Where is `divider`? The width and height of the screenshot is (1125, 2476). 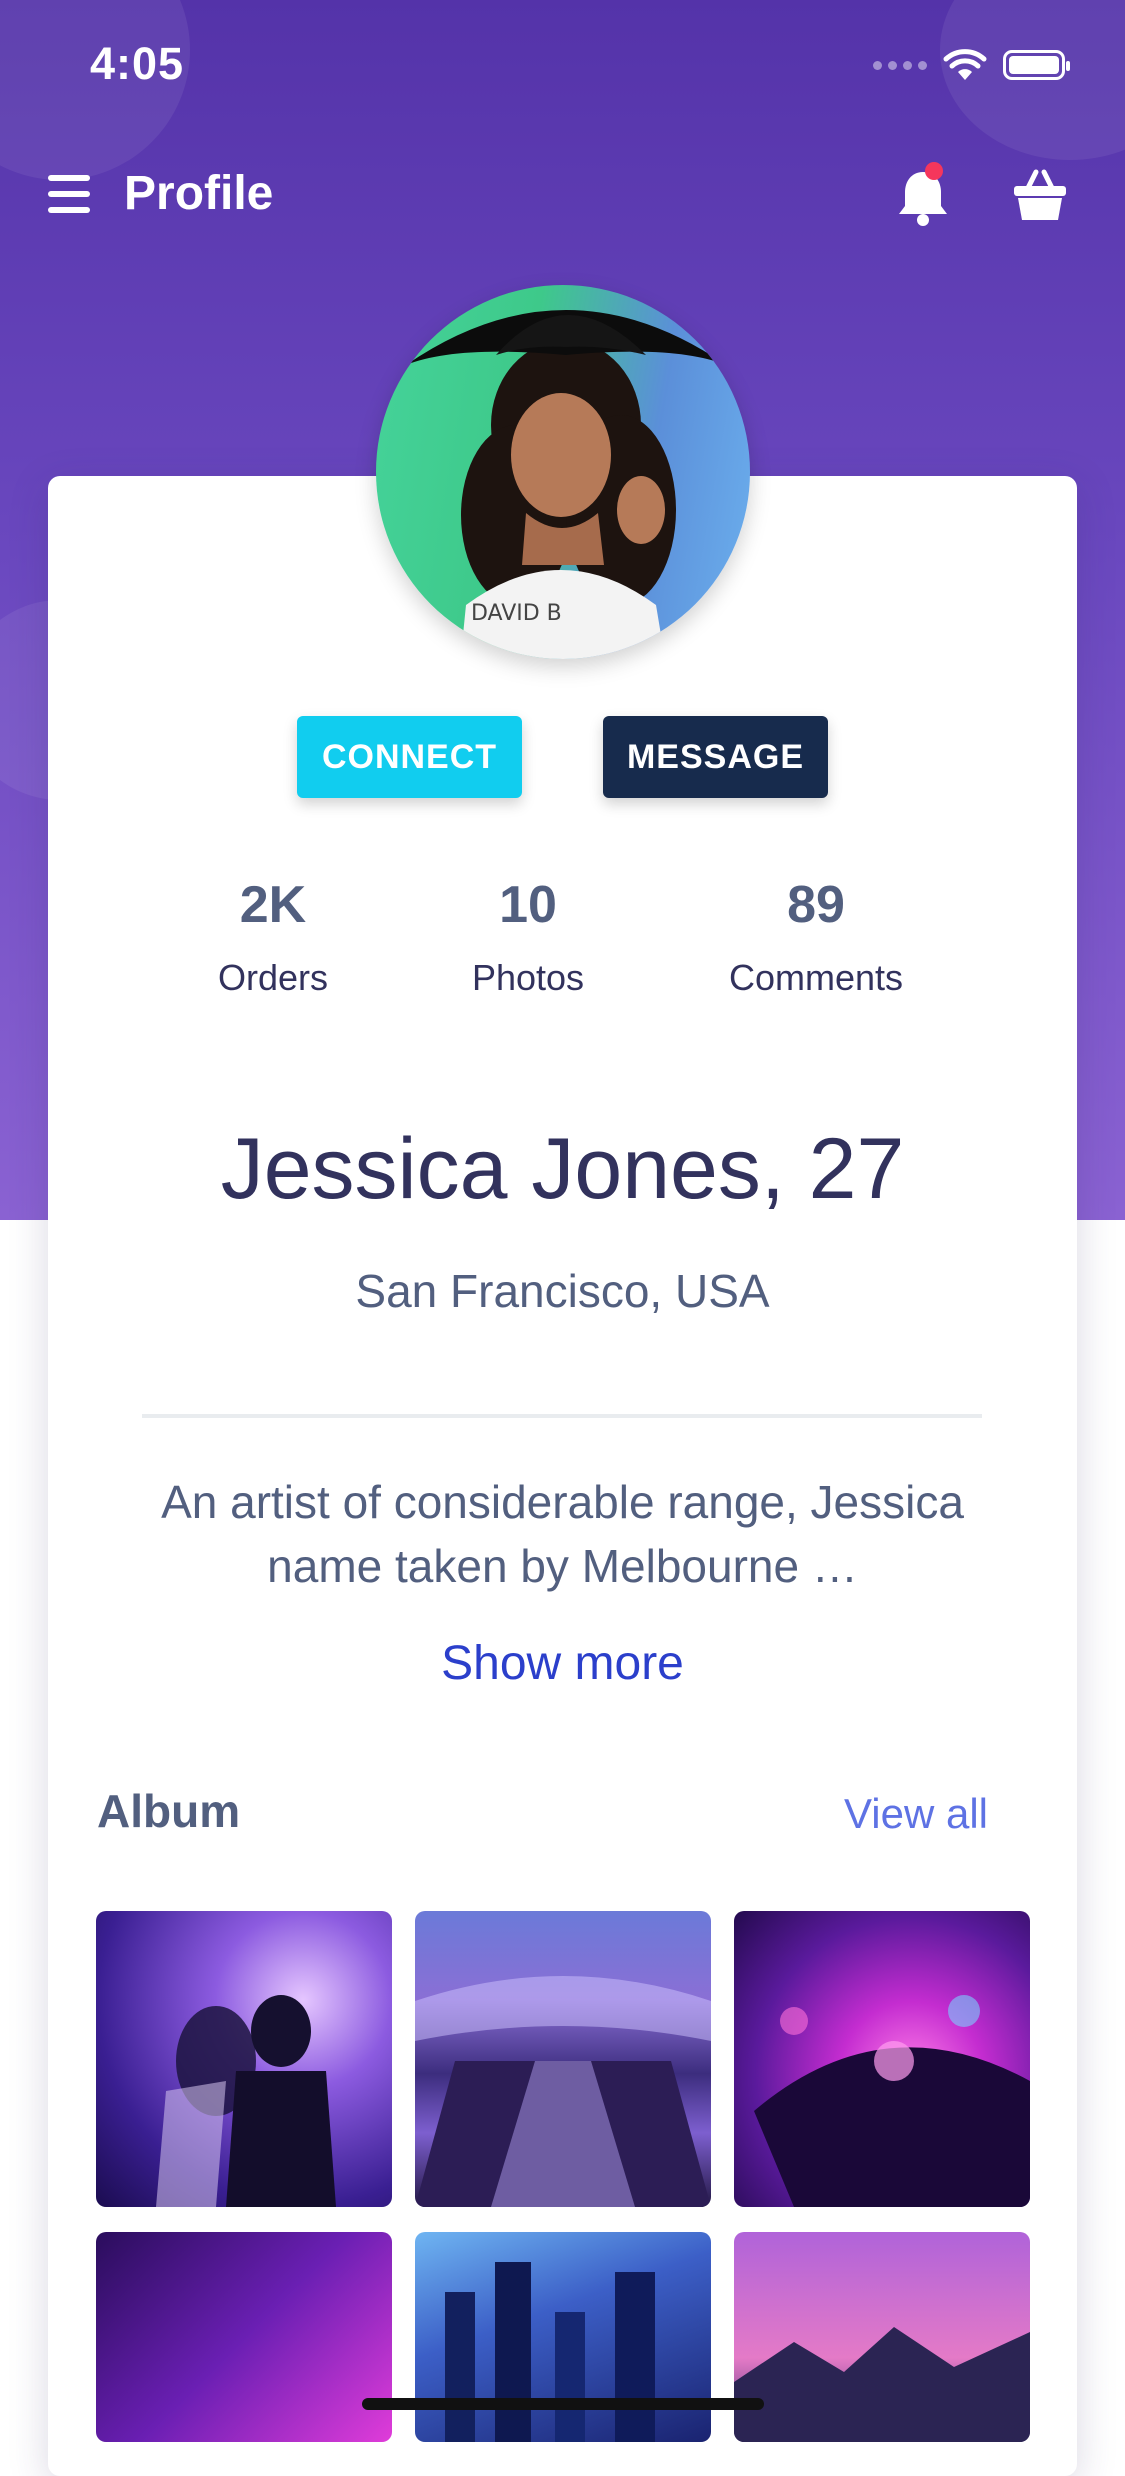 divider is located at coordinates (562, 1416).